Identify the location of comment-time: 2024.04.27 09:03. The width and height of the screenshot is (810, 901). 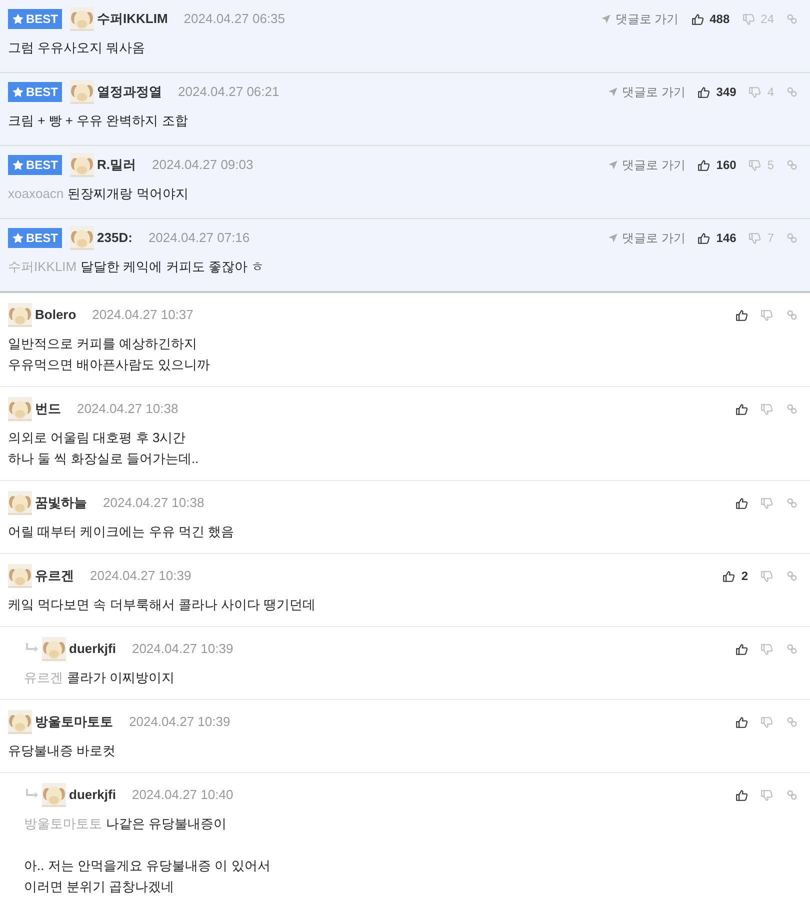
(203, 165).